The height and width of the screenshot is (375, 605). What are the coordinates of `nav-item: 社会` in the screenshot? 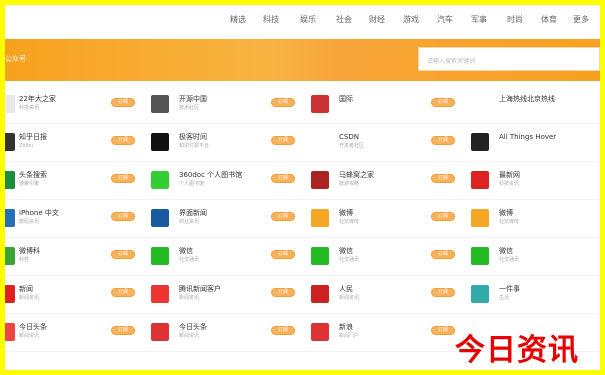 It's located at (344, 20).